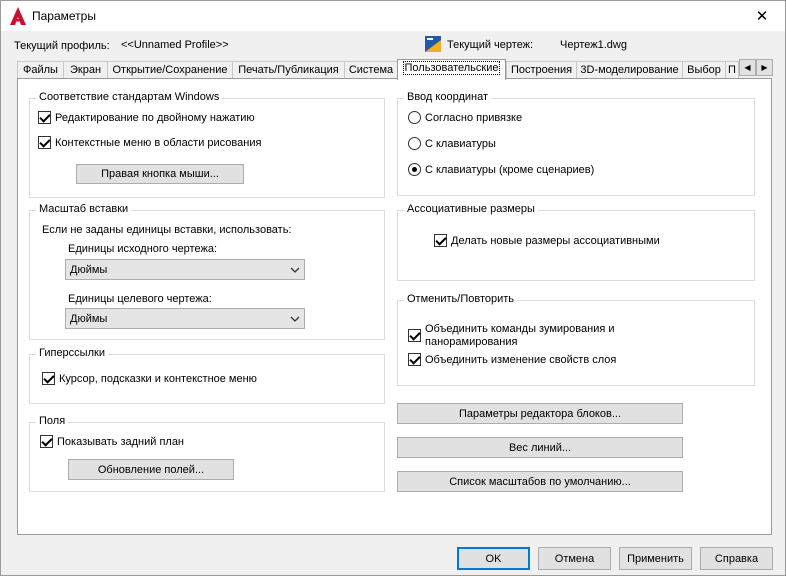  I want to click on close-button: ✕, so click(762, 16).